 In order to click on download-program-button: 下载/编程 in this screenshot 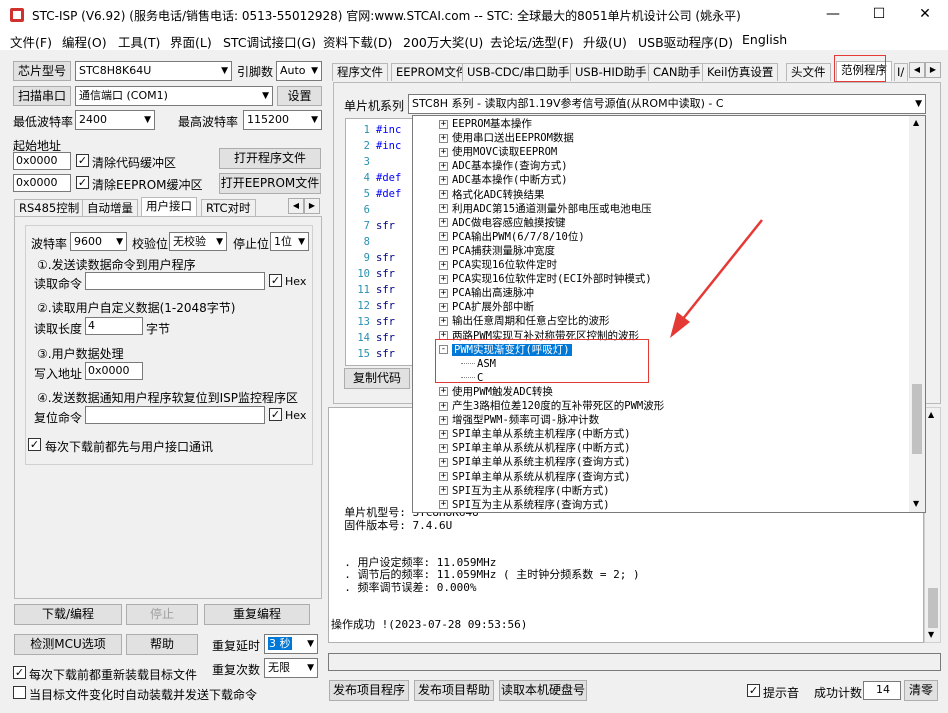, I will do `click(68, 614)`.